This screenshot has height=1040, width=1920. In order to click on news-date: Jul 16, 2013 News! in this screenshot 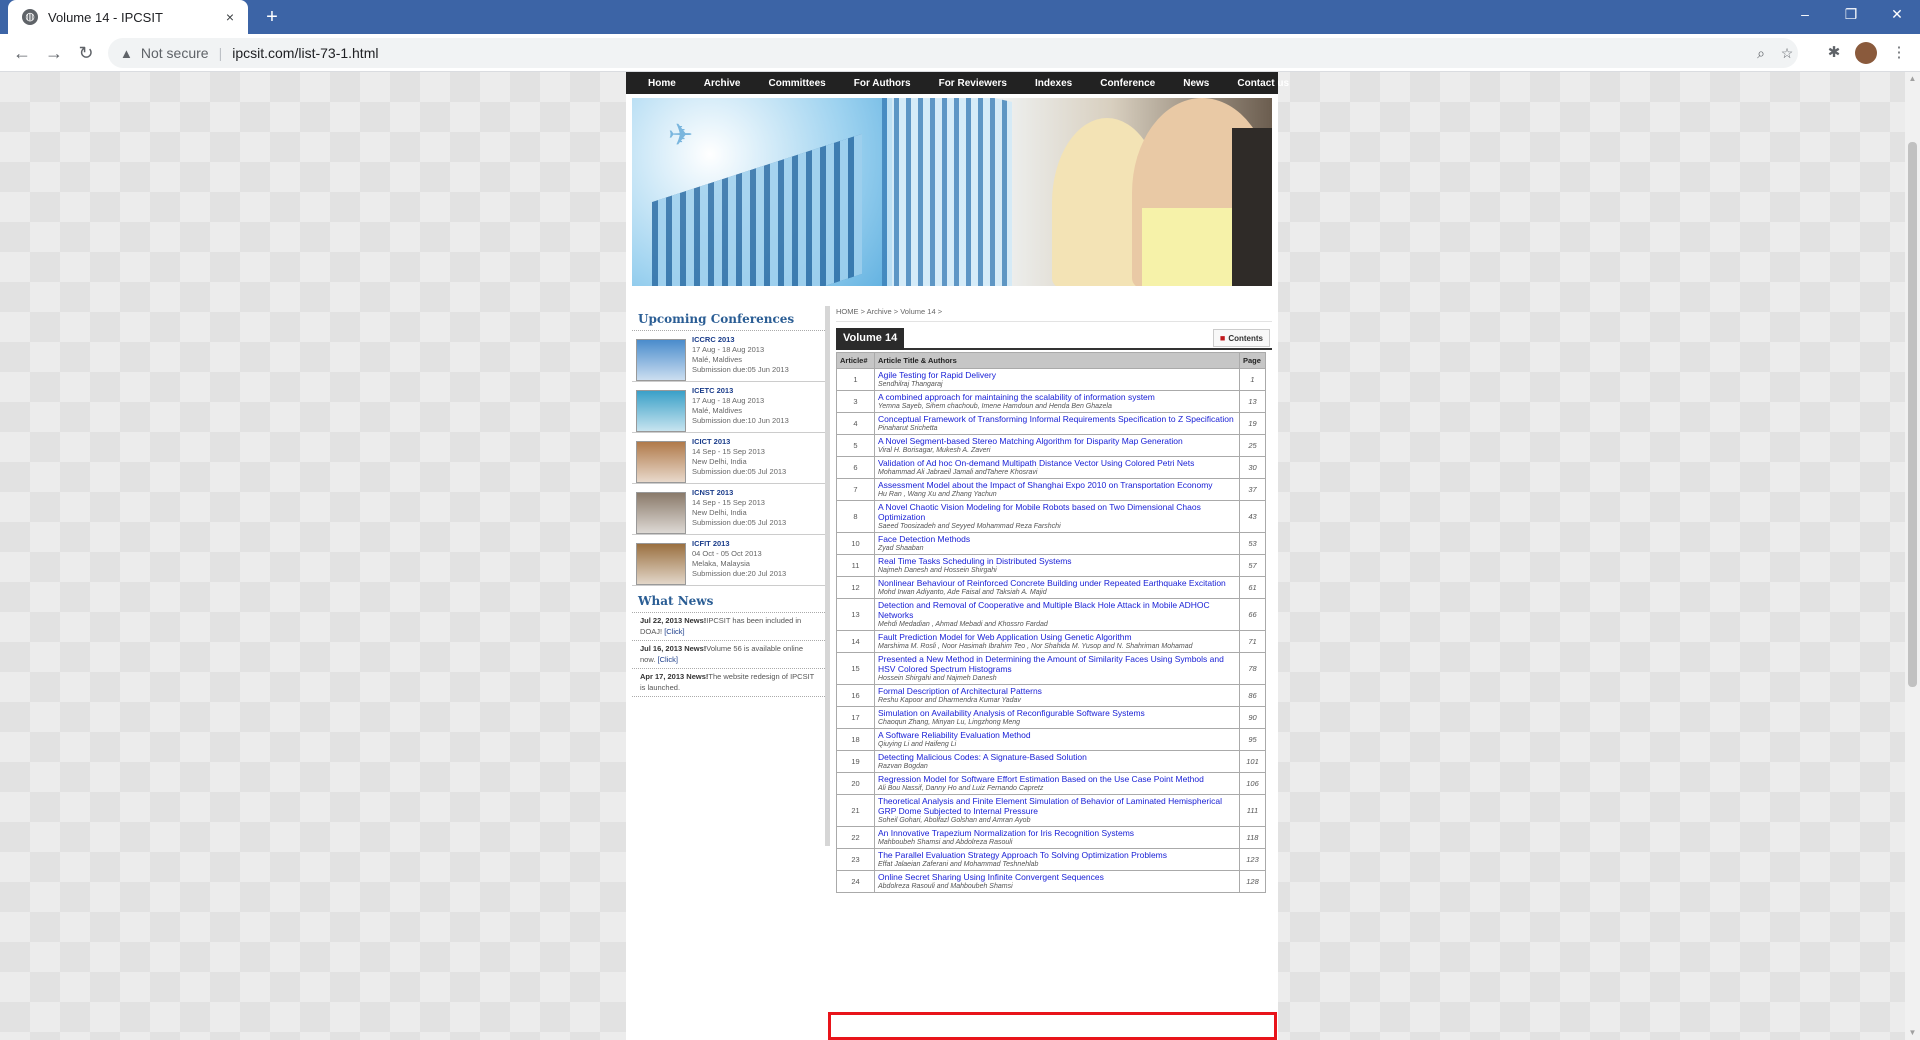, I will do `click(673, 648)`.